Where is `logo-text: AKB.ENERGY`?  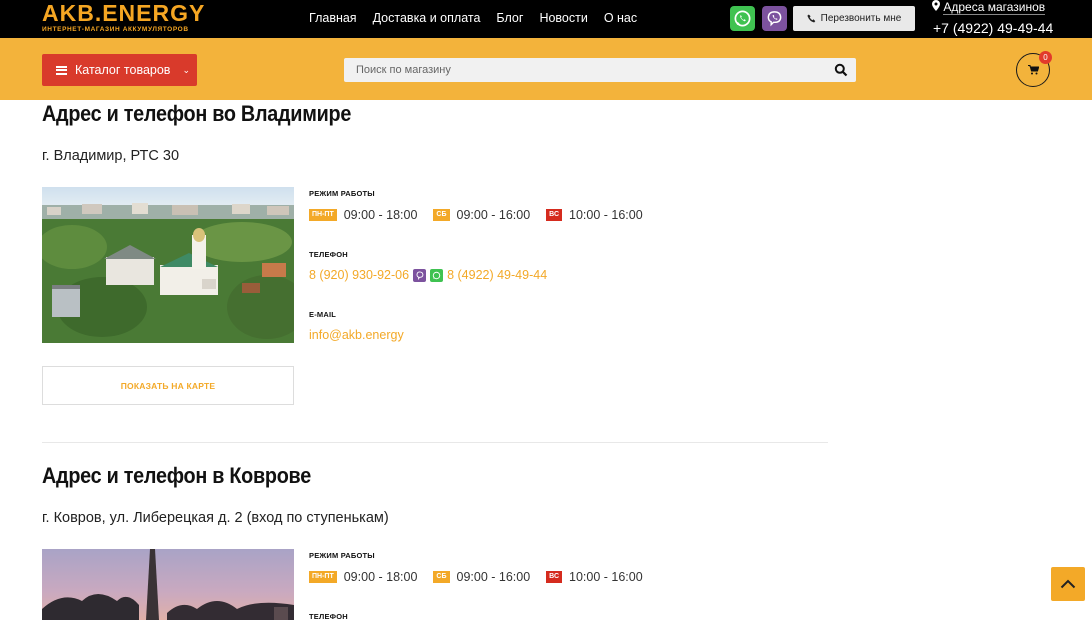 logo-text: AKB.ENERGY is located at coordinates (124, 13).